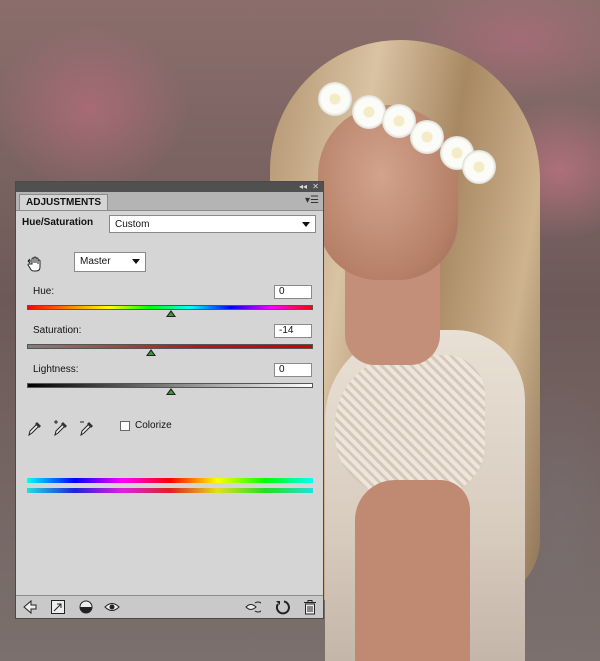 This screenshot has width=600, height=661. I want to click on eyedropper-icon, so click(35, 428).